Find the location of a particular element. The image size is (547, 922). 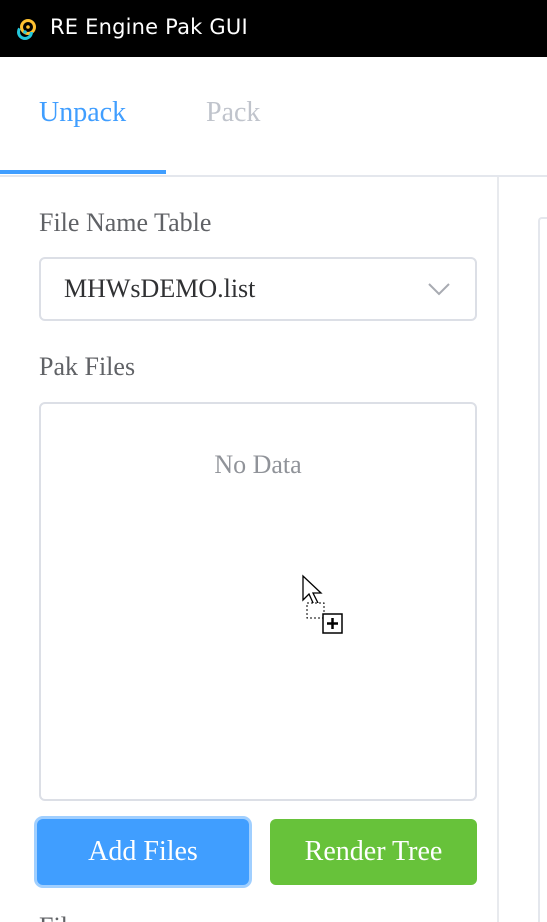

tab-unpack: Unpack is located at coordinates (82, 113).